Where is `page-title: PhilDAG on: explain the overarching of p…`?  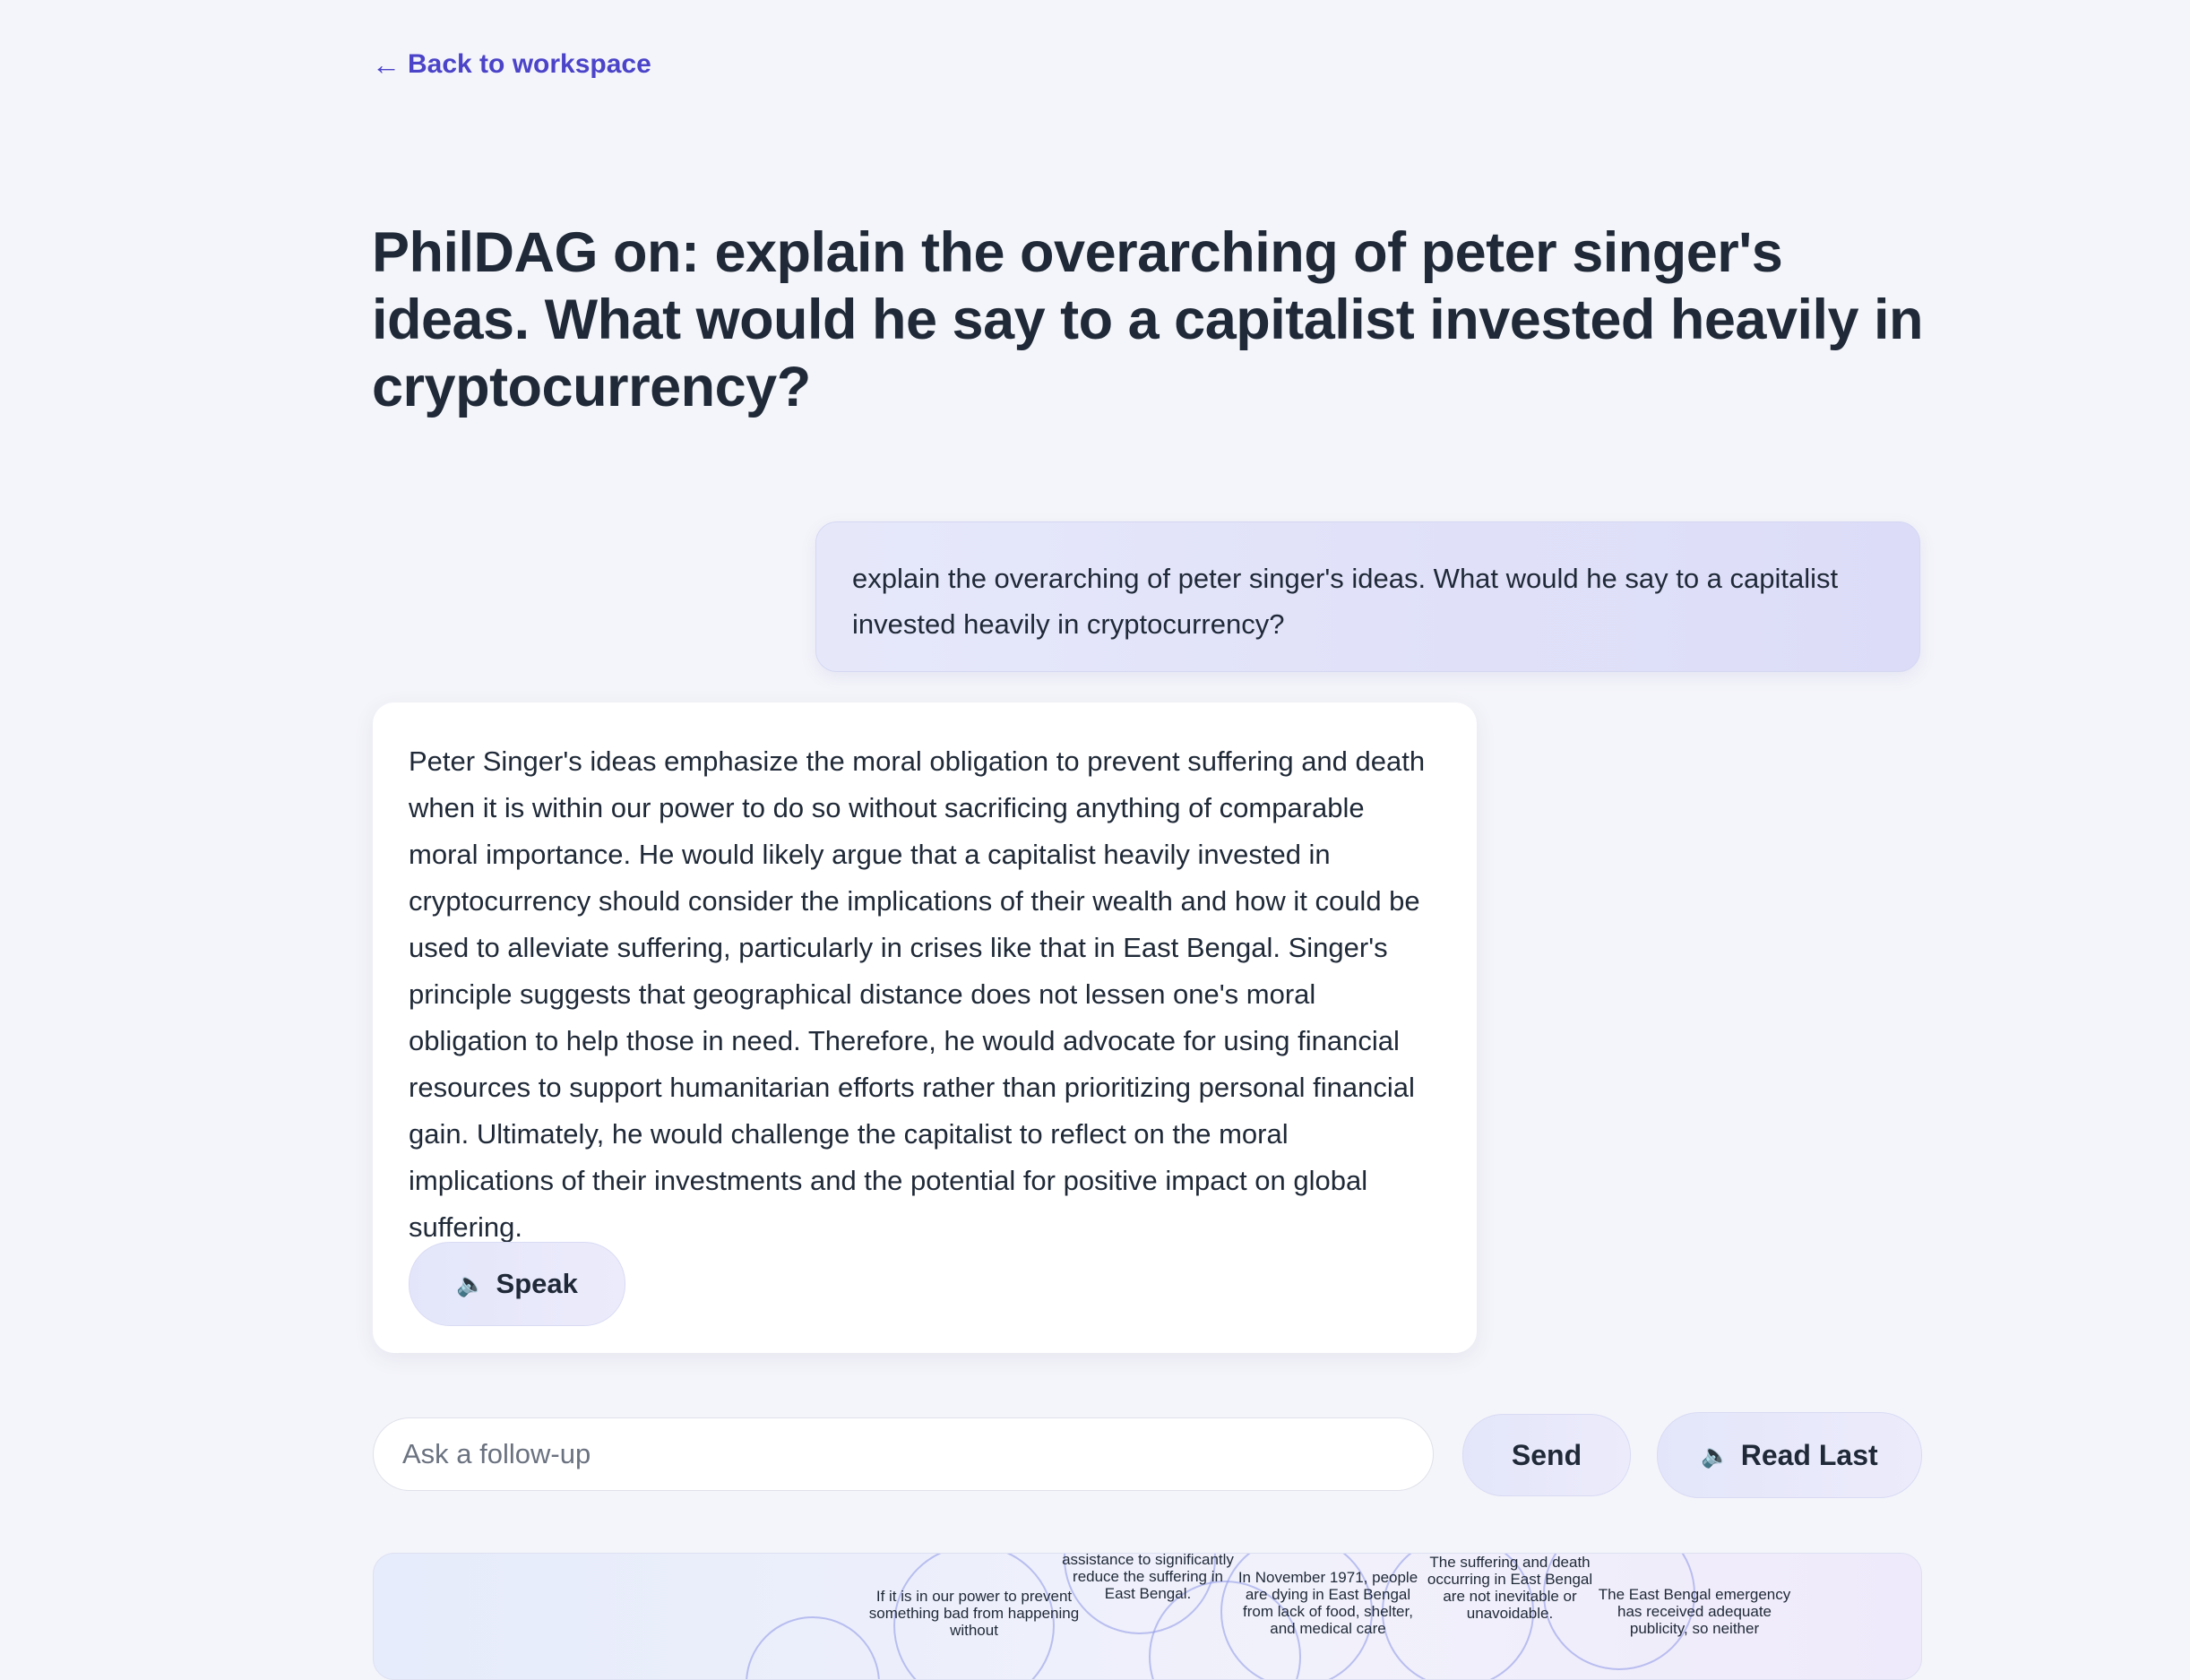
page-title: PhilDAG on: explain the overarching of p… is located at coordinates (1148, 319).